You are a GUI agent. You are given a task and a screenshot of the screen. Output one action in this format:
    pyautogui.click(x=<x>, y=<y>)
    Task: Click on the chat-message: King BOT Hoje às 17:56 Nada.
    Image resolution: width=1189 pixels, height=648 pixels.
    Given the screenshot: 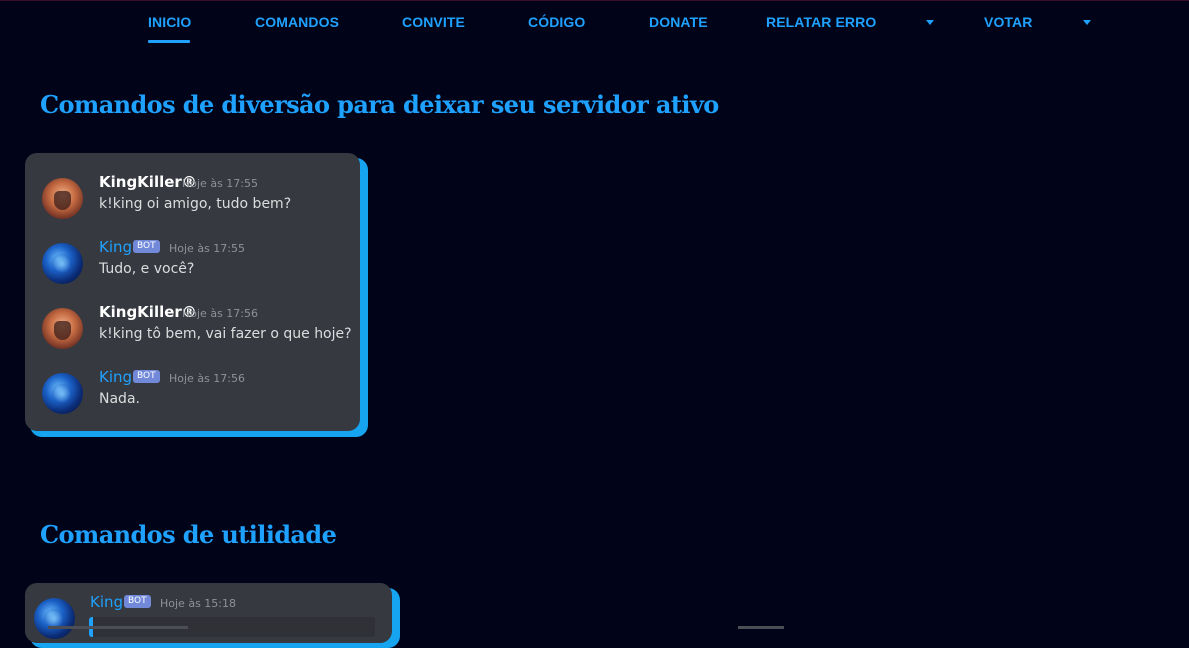 What is the action you would take?
    pyautogui.click(x=192, y=394)
    